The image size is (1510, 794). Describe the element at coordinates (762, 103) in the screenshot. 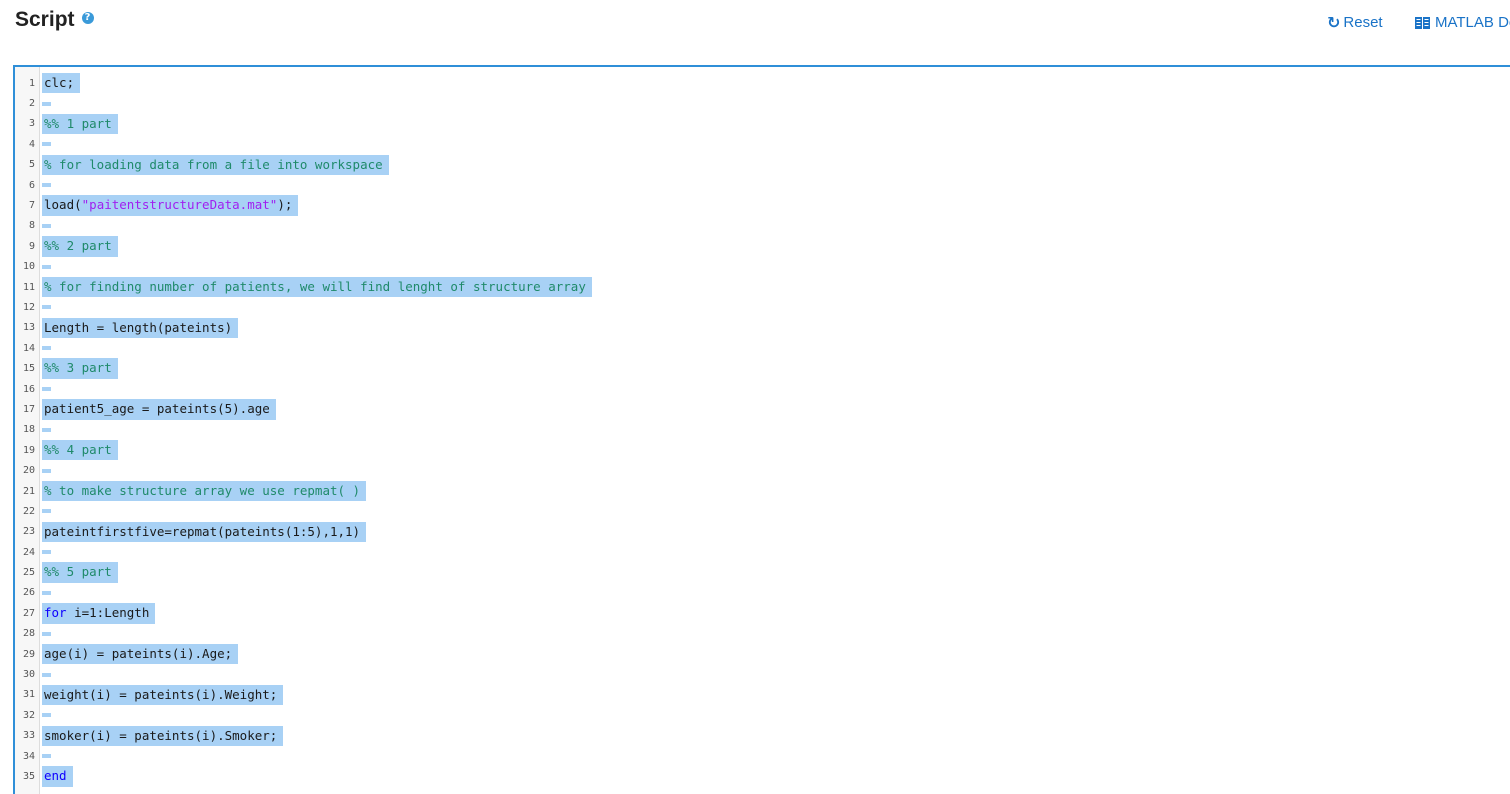

I see `code-line: 2` at that location.